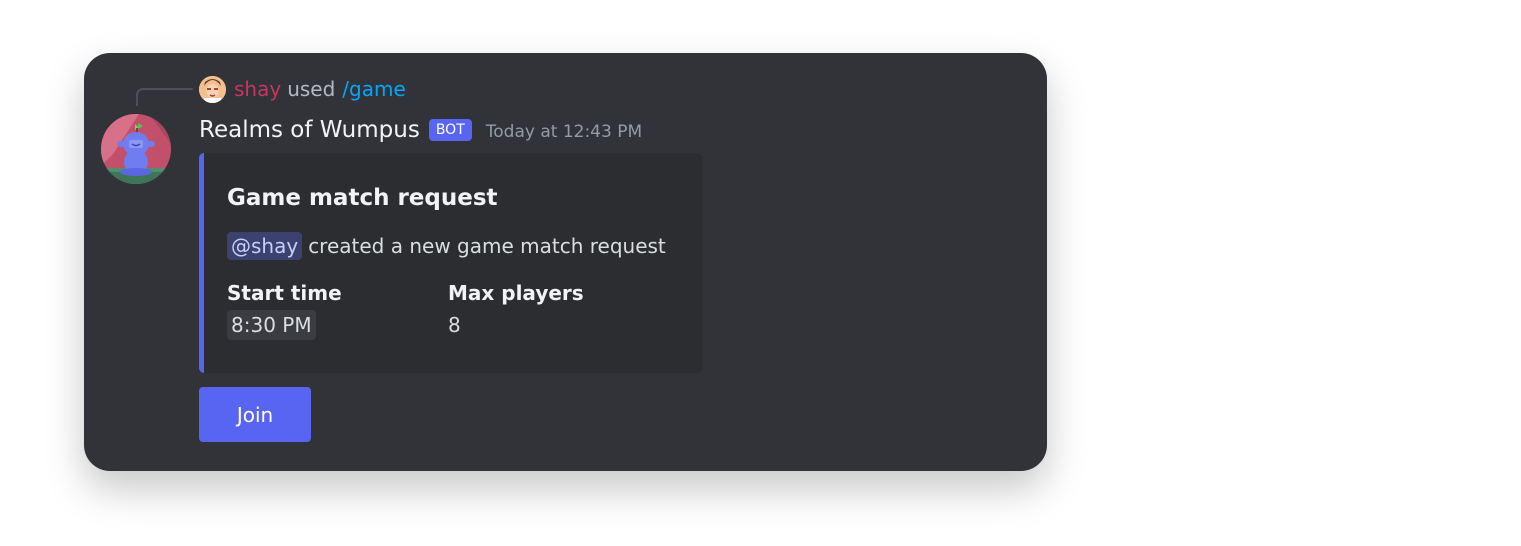 The width and height of the screenshot is (1521, 546). Describe the element at coordinates (564, 132) in the screenshot. I see `message-timestamp: Today at 12:43 PM` at that location.